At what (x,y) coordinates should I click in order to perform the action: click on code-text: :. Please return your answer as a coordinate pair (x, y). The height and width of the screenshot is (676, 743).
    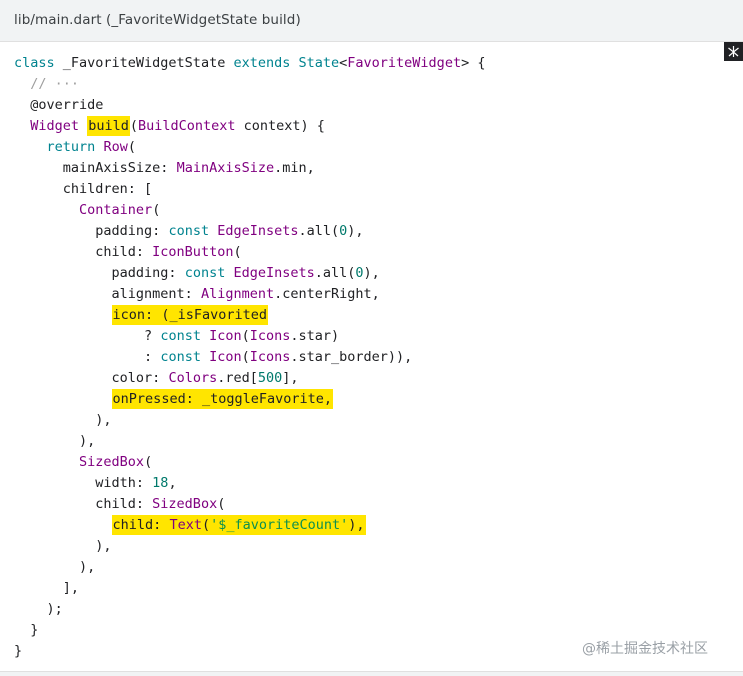
    Looking at the image, I should click on (87, 357).